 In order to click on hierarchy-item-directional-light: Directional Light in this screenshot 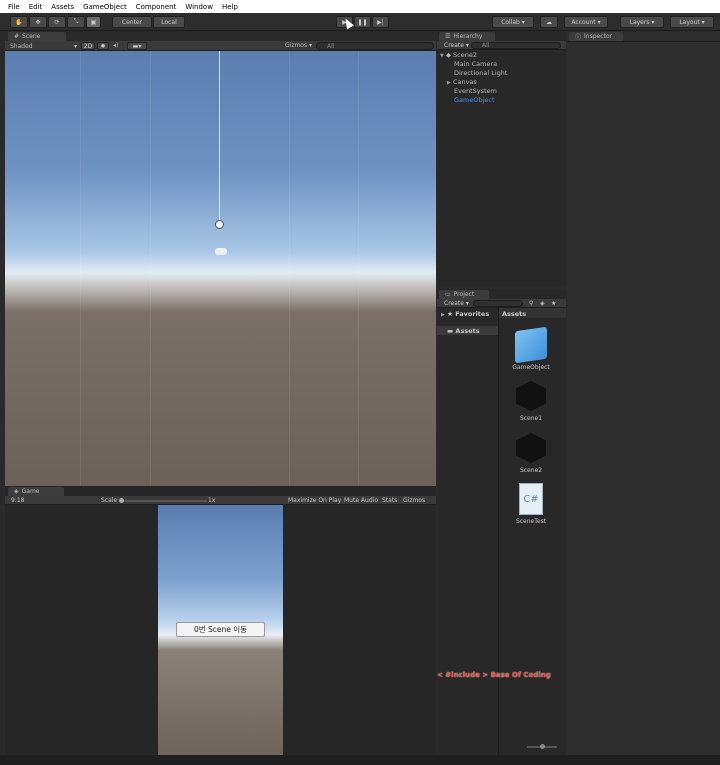, I will do `click(480, 73)`.